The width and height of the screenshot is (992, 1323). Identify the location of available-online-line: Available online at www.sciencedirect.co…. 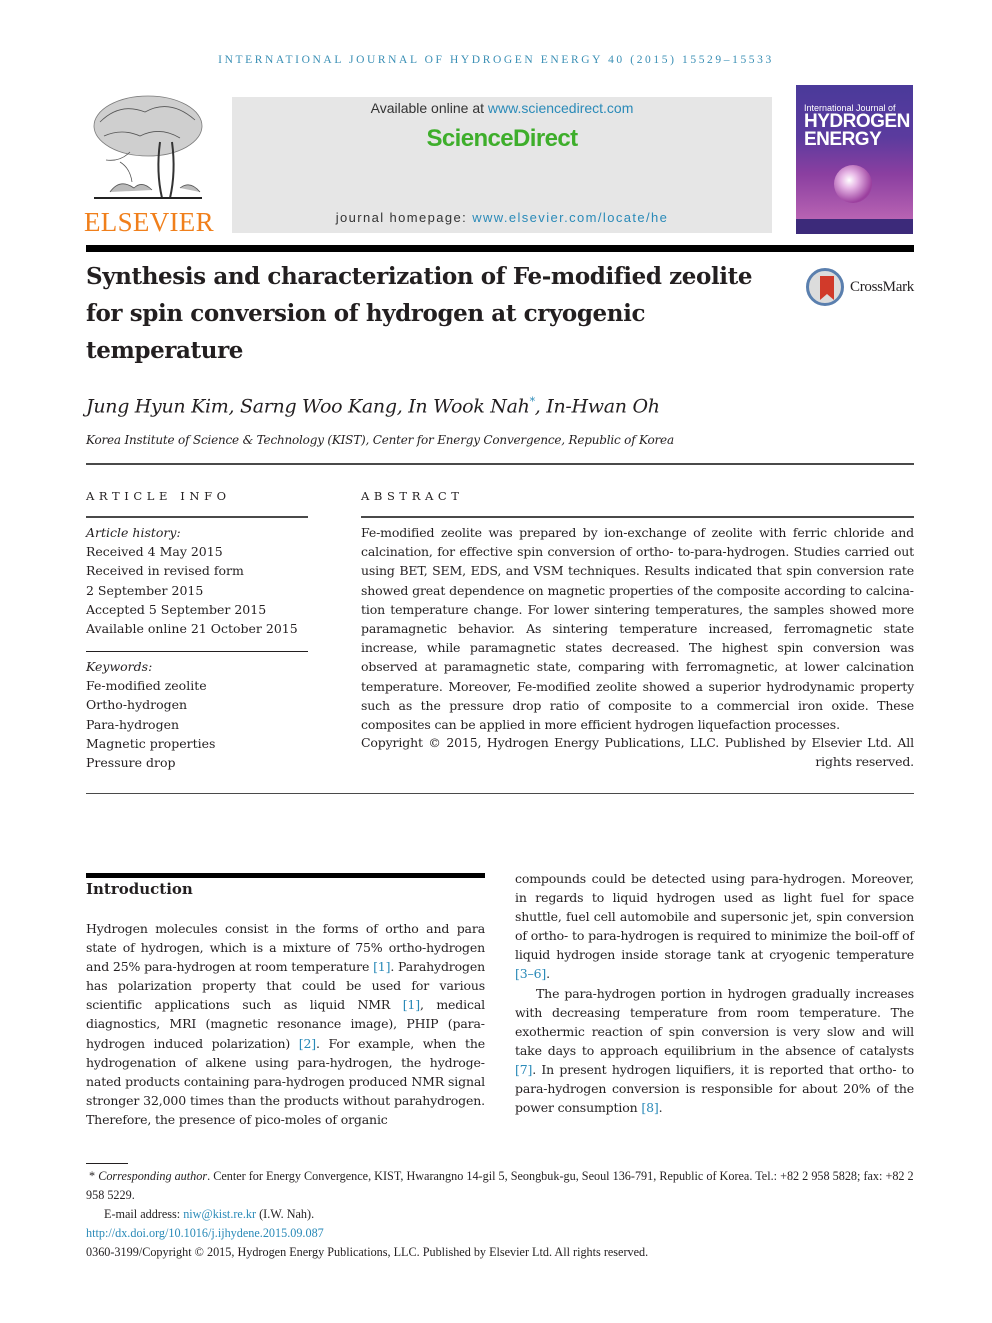
(502, 108).